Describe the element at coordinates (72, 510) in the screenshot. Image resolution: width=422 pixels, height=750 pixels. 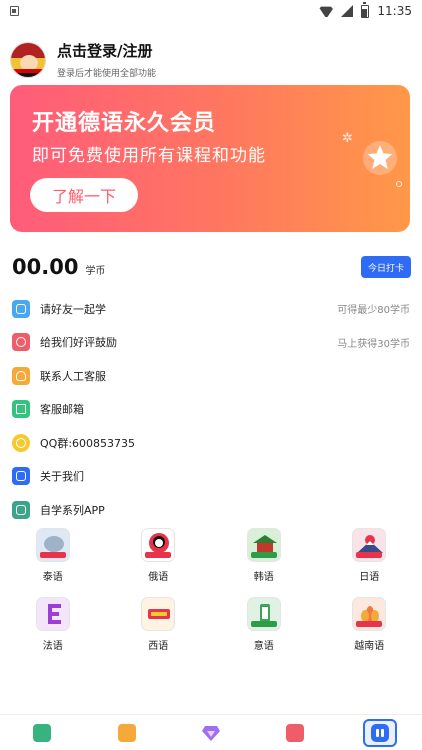
I see `menu-item-label: 自学系列APP` at that location.